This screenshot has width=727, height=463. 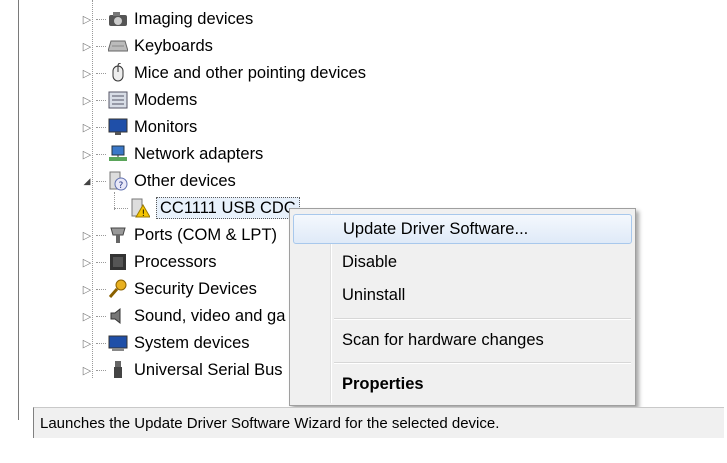 What do you see at coordinates (462, 262) in the screenshot?
I see `menu-item-disable: Disable` at bounding box center [462, 262].